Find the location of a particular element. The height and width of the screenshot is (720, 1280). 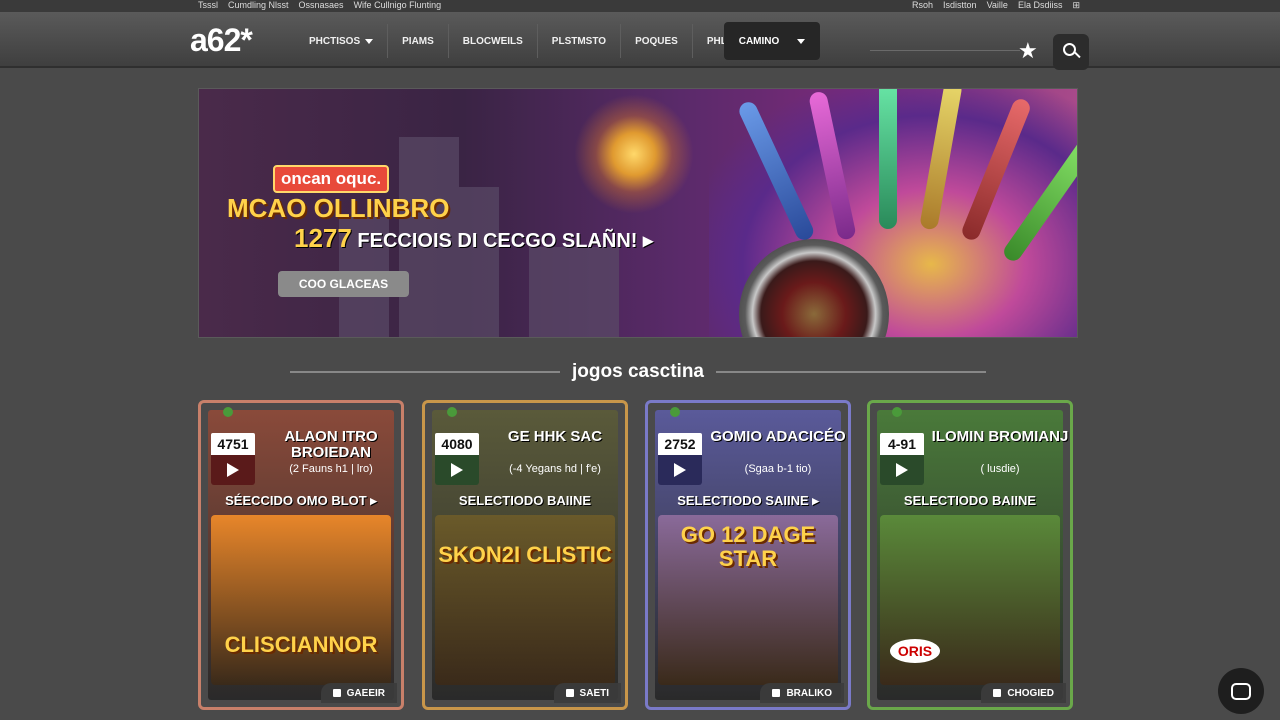

player-count: 4080 is located at coordinates (457, 444).